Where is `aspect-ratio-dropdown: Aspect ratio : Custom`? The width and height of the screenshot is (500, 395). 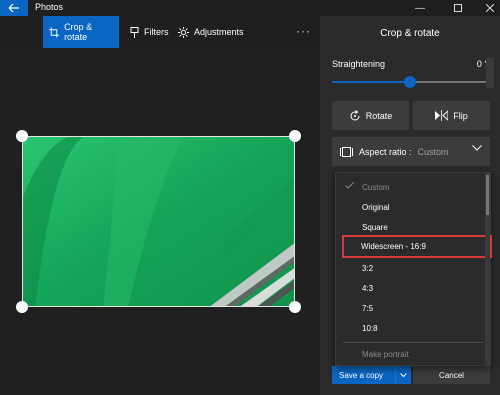 aspect-ratio-dropdown: Aspect ratio : Custom is located at coordinates (411, 151).